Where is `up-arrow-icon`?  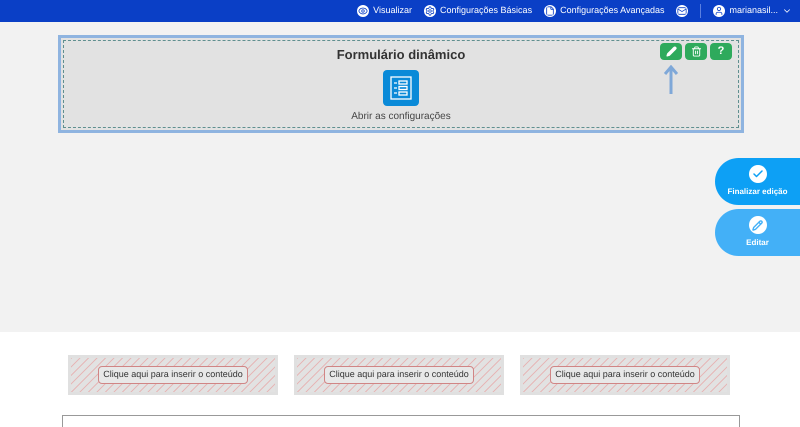 up-arrow-icon is located at coordinates (671, 80).